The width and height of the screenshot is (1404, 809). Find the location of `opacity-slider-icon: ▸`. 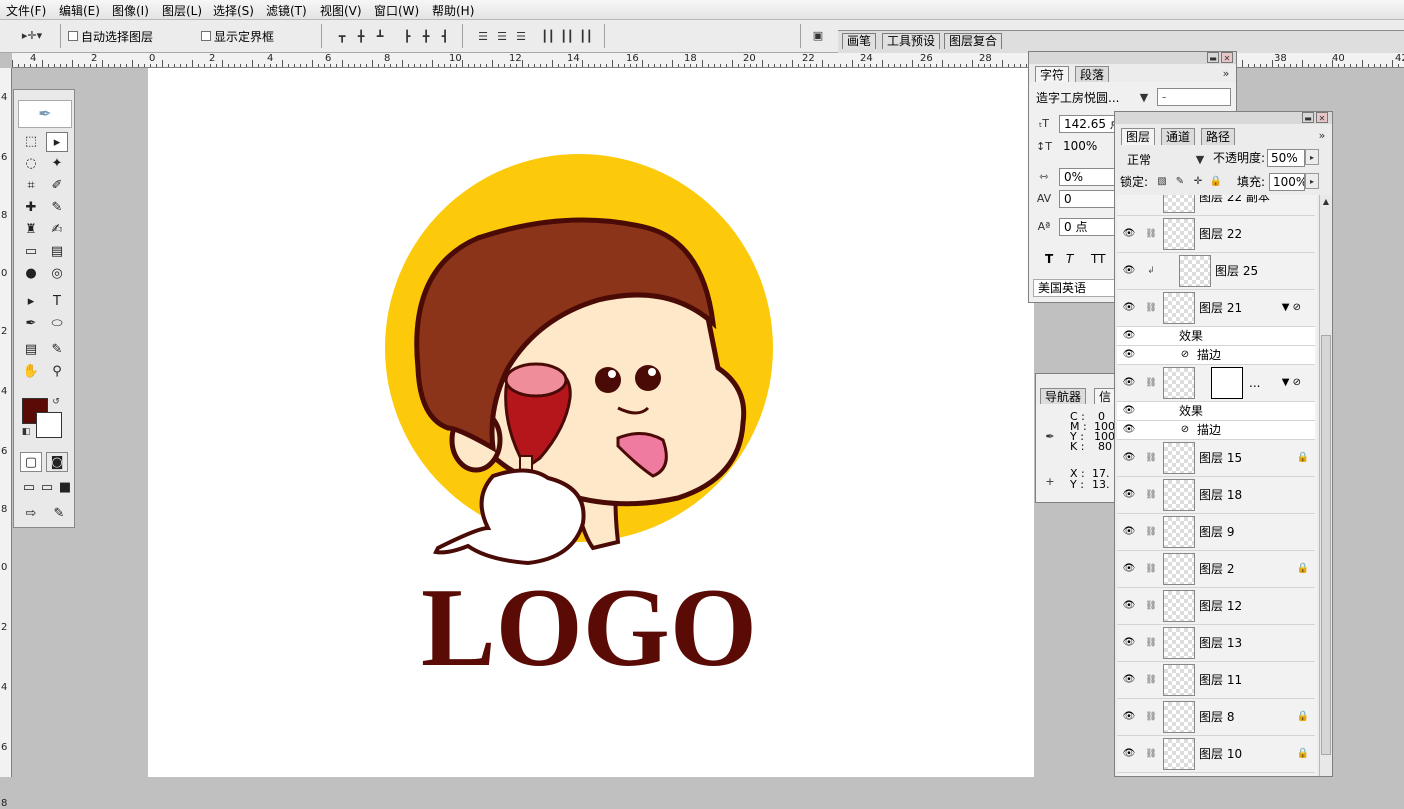

opacity-slider-icon: ▸ is located at coordinates (1312, 157).